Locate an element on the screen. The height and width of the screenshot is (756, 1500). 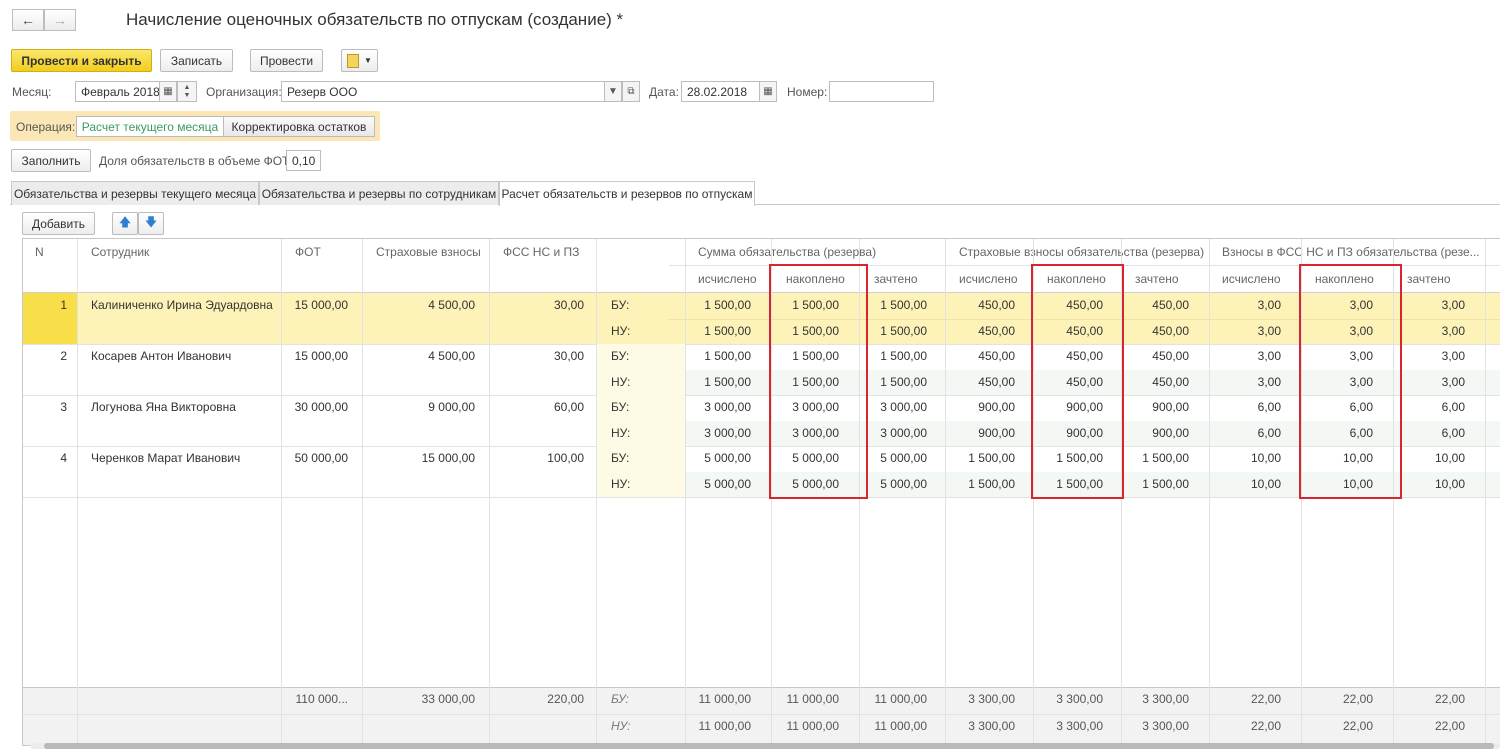
employee-name: Косарев Антон Иванович is located at coordinates (187, 356).